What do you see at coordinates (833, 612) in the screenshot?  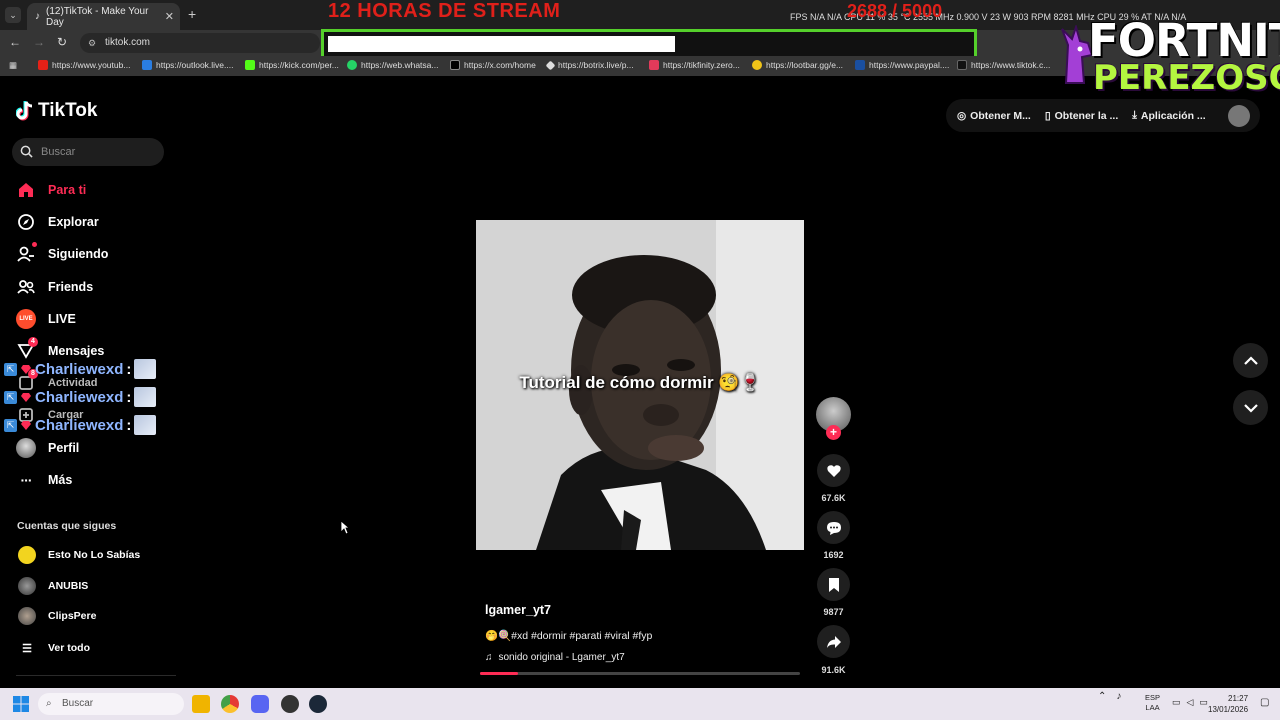 I see `save-count: 9877` at bounding box center [833, 612].